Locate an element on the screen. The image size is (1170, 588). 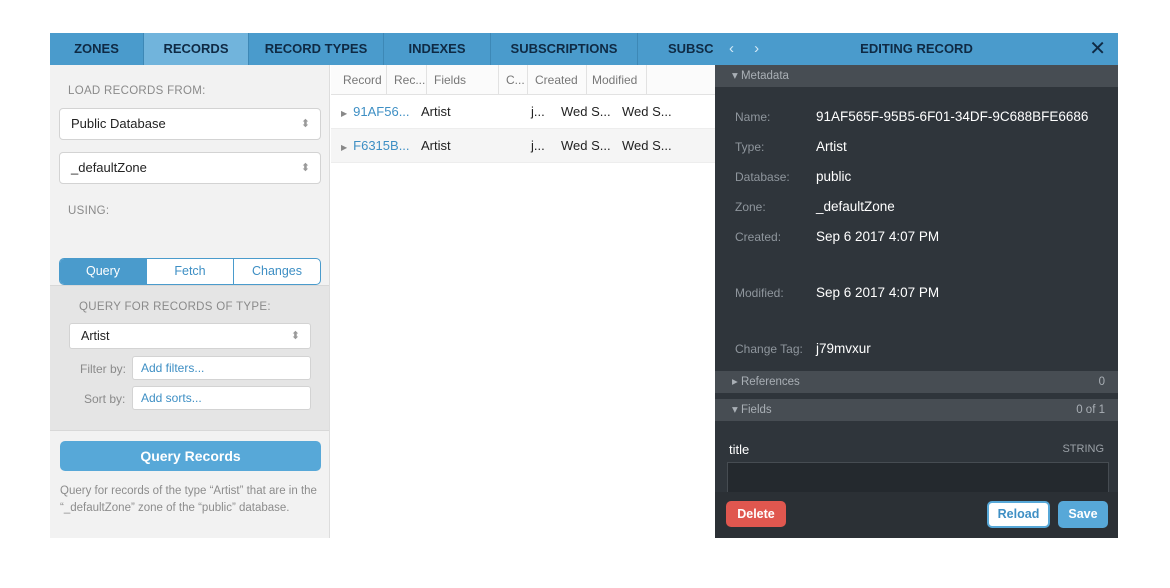
database-select-value: Public Database is located at coordinates (118, 123).